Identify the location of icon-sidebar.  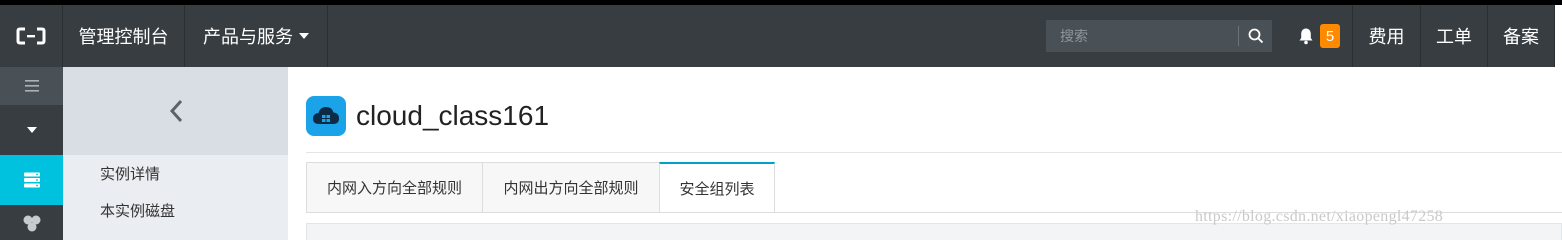
(31, 153).